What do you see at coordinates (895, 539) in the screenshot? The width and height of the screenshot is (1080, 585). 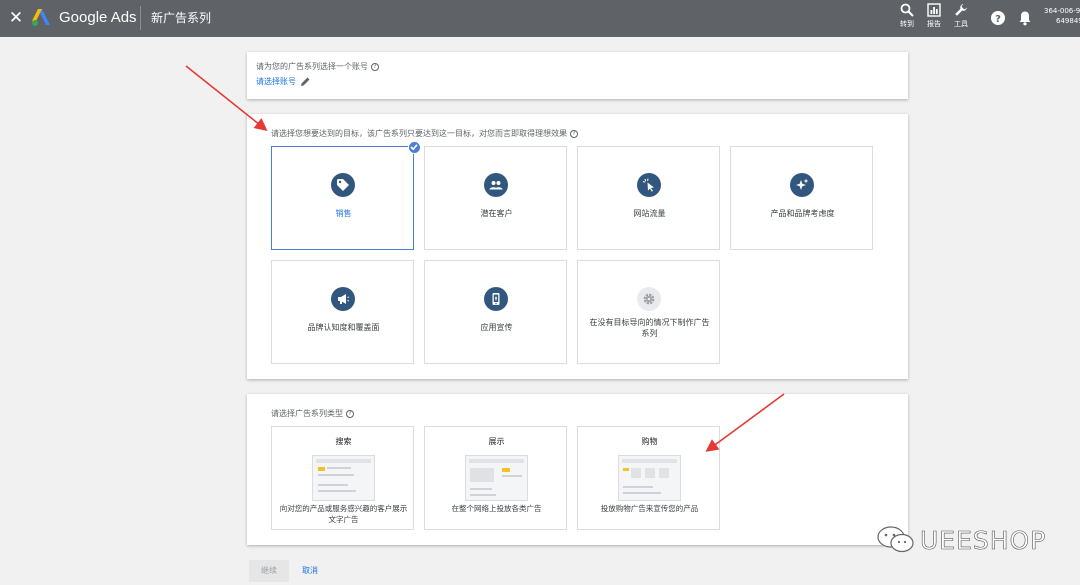 I see `wechat-icon` at bounding box center [895, 539].